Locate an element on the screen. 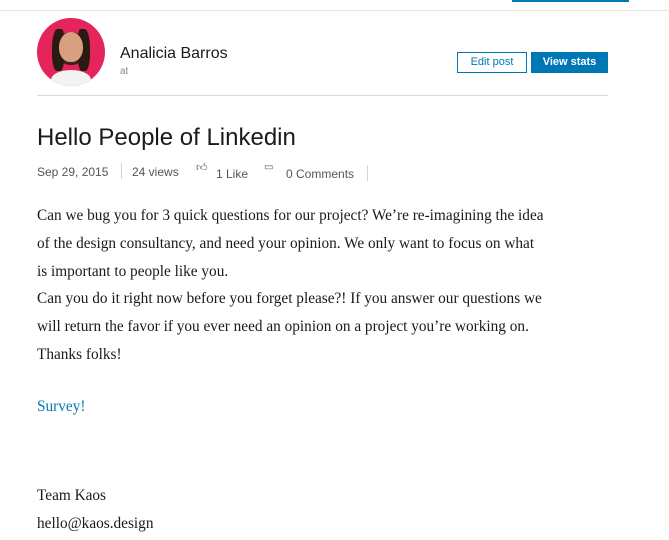 The height and width of the screenshot is (540, 669). body-line: Thanks folks! is located at coordinates (79, 354).